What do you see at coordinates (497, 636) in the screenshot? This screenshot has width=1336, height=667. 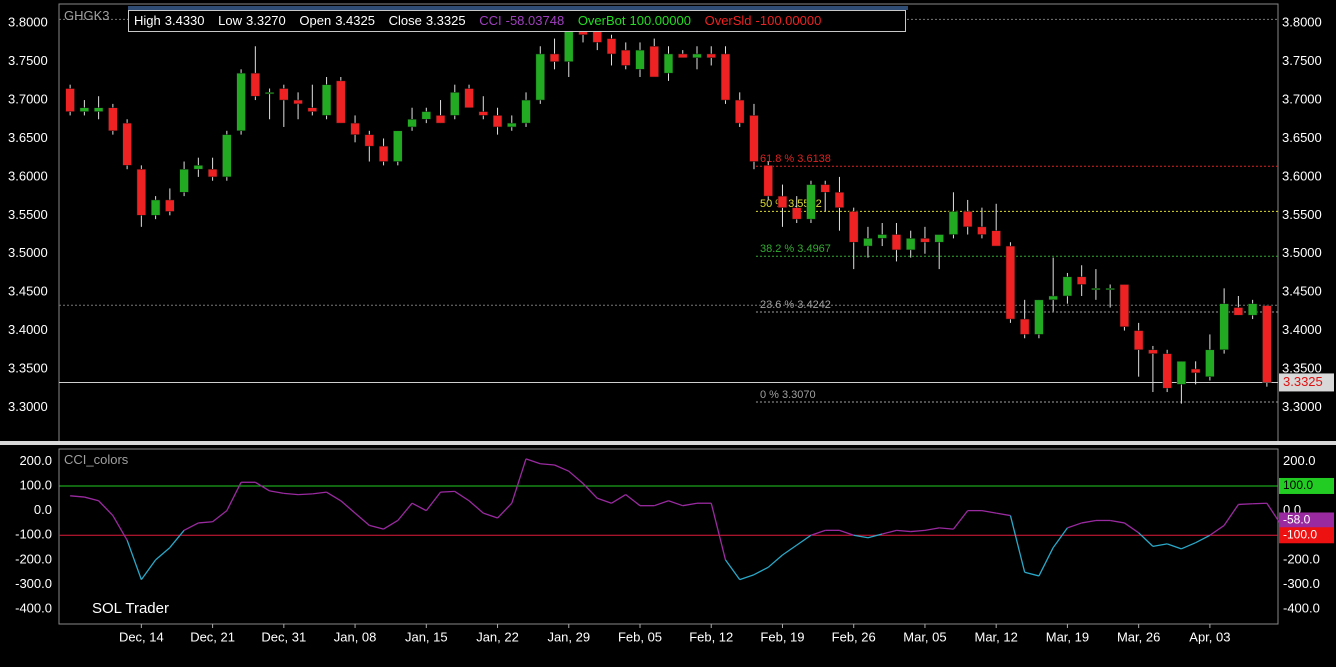 I see `time-tick-label: Jan, 22` at bounding box center [497, 636].